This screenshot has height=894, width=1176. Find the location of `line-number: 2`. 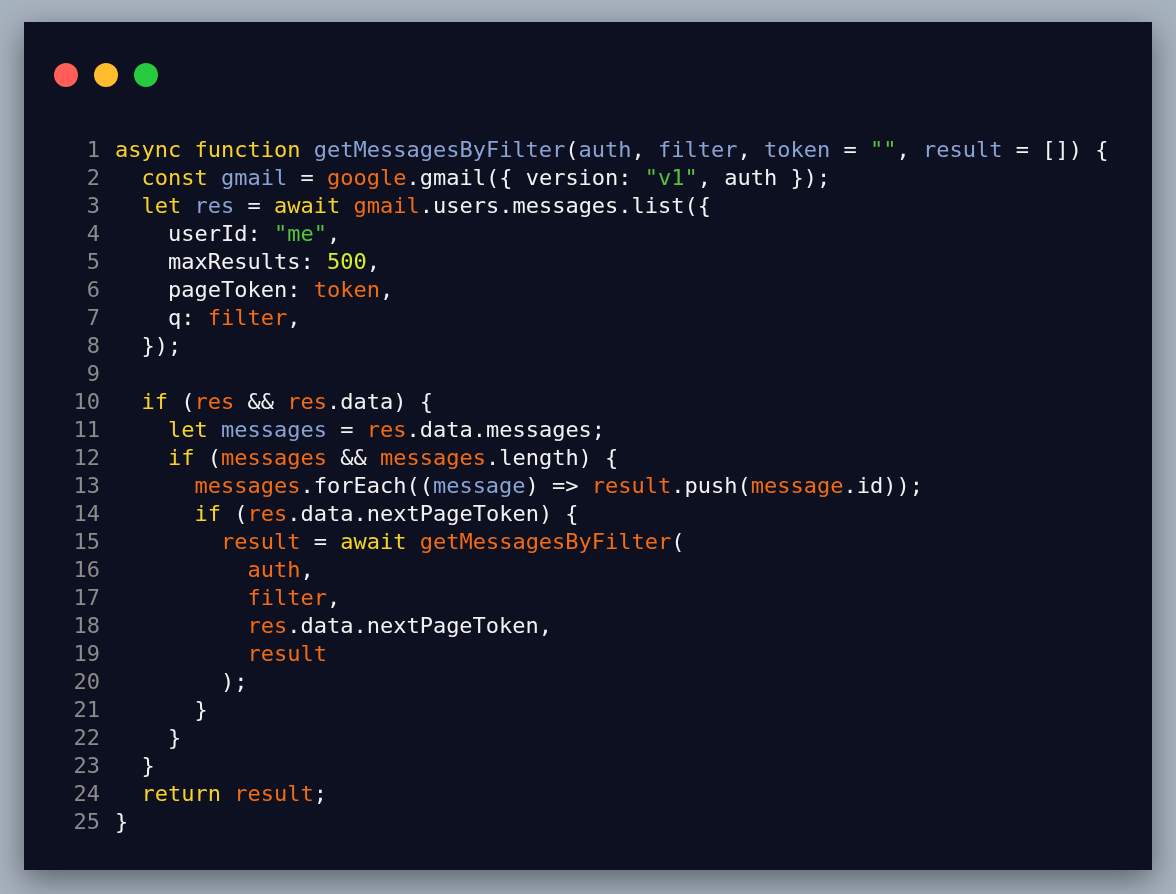

line-number: 2 is located at coordinates (92, 178).